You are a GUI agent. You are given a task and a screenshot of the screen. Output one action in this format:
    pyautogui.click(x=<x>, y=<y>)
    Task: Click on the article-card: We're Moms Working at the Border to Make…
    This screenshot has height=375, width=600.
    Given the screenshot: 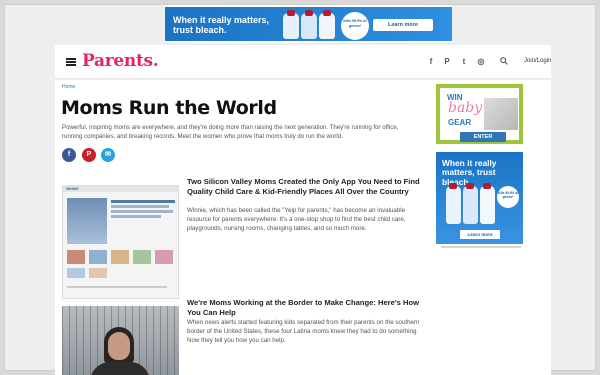 What is the action you would take?
    pyautogui.click(x=244, y=336)
    